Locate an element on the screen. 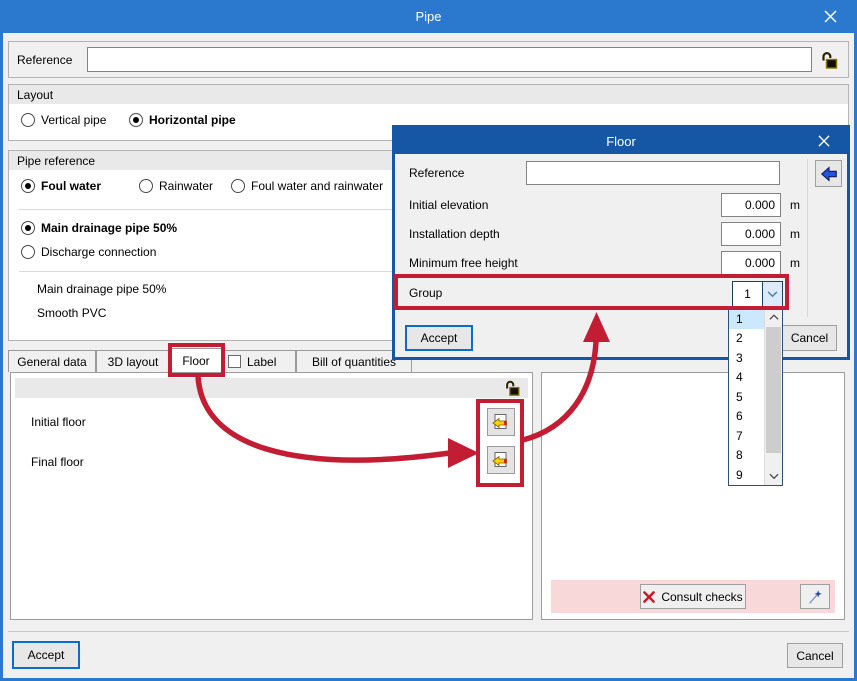 This screenshot has width=857, height=681. radio-foul-and-rainwater: Foul water and rainwater is located at coordinates (307, 186).